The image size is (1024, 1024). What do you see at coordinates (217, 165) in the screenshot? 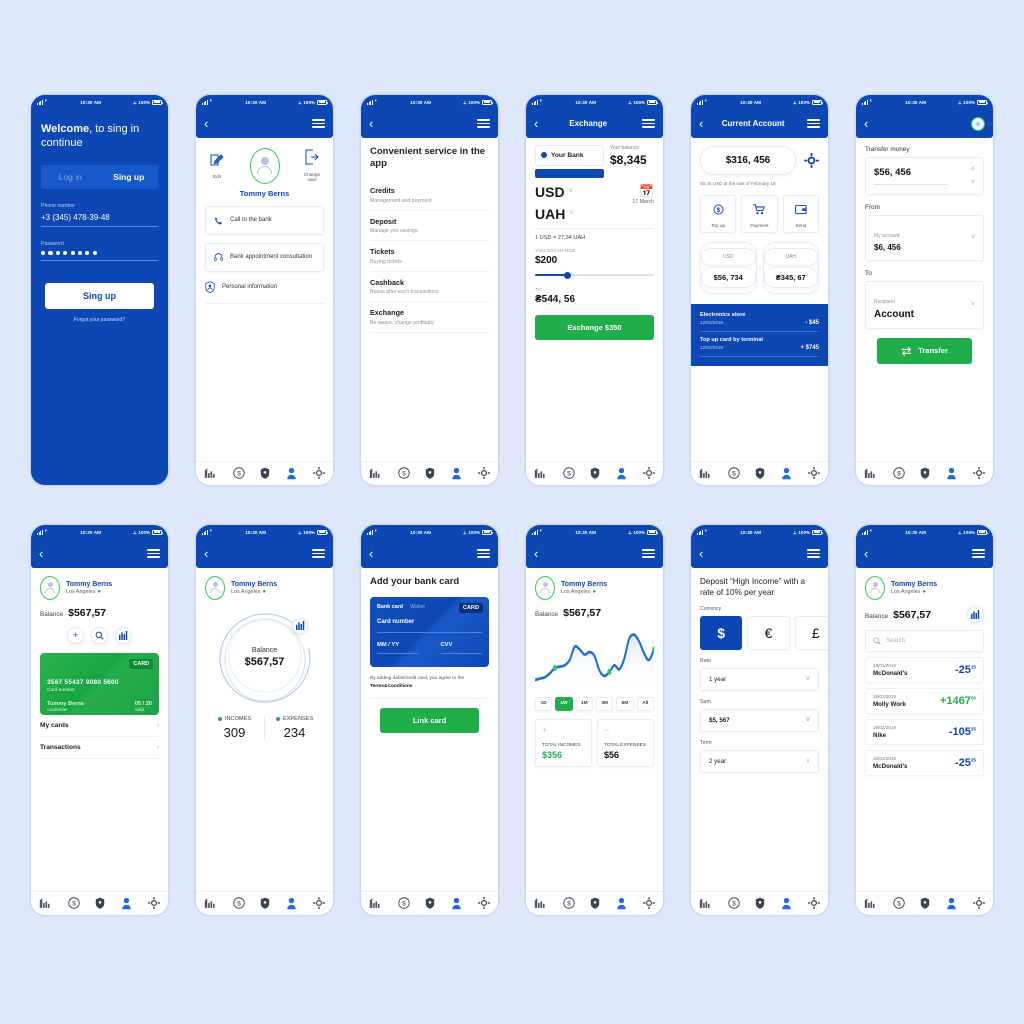
I see `edit-action: Edit` at bounding box center [217, 165].